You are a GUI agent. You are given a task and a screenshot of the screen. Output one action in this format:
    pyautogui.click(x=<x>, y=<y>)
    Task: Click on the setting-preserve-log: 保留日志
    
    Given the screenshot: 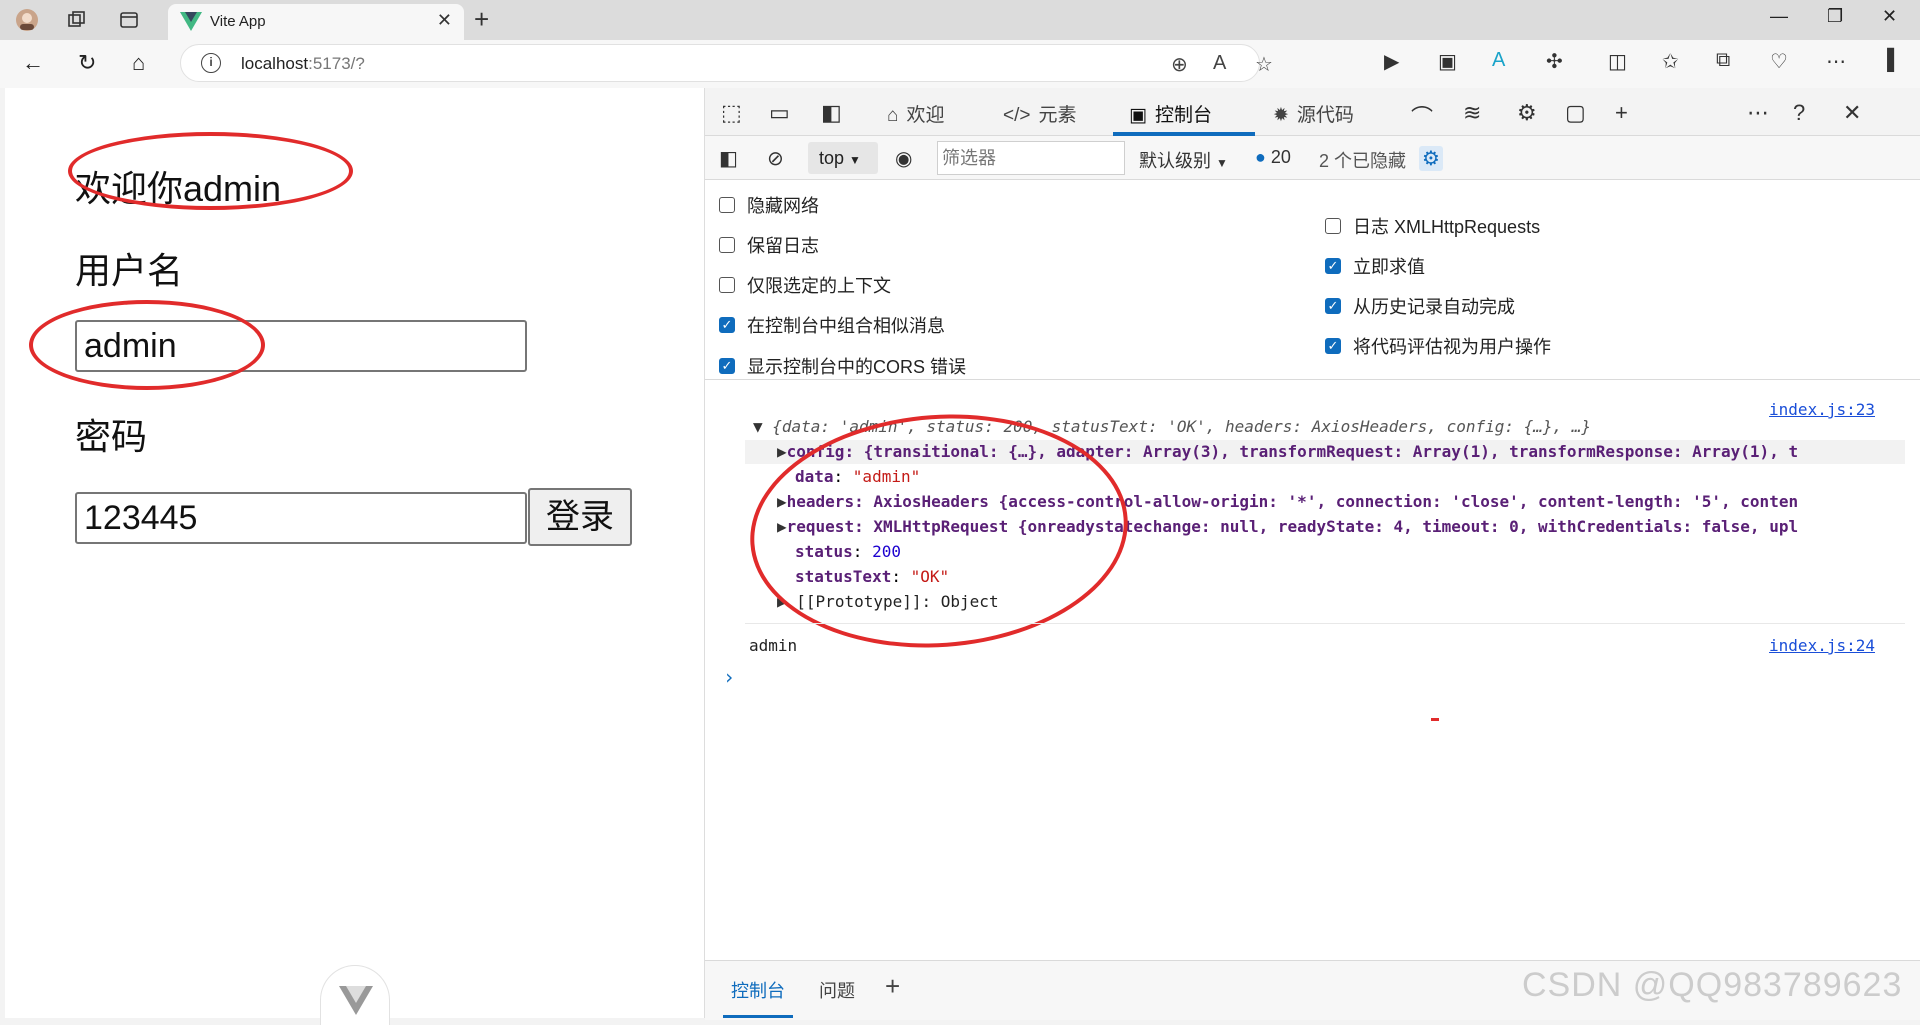 What is the action you would take?
    pyautogui.click(x=769, y=245)
    